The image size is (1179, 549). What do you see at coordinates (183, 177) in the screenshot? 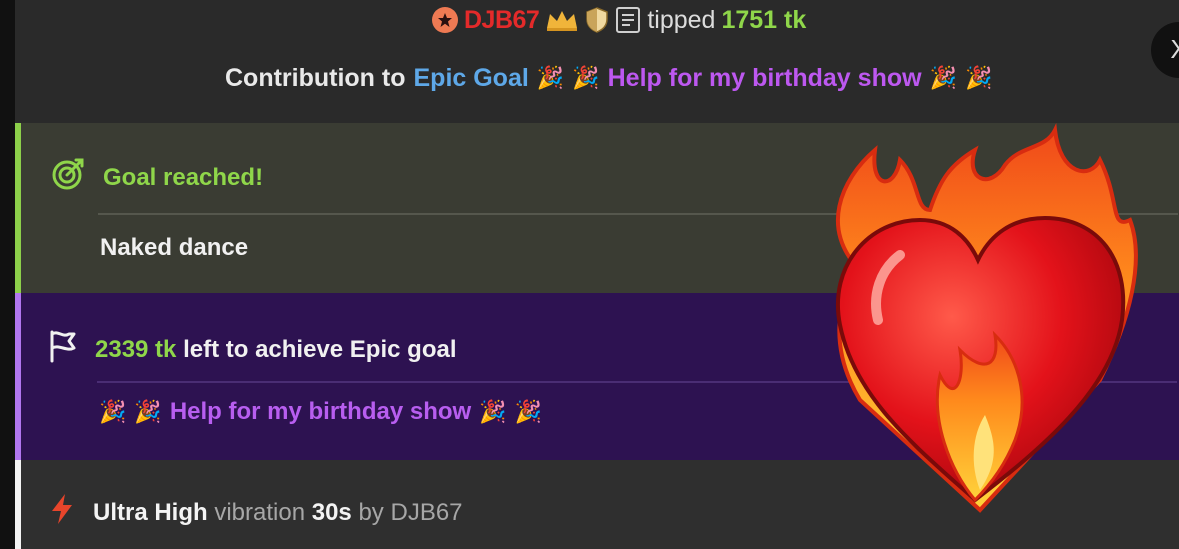
I see `goal-reached-title: Goal reached!` at bounding box center [183, 177].